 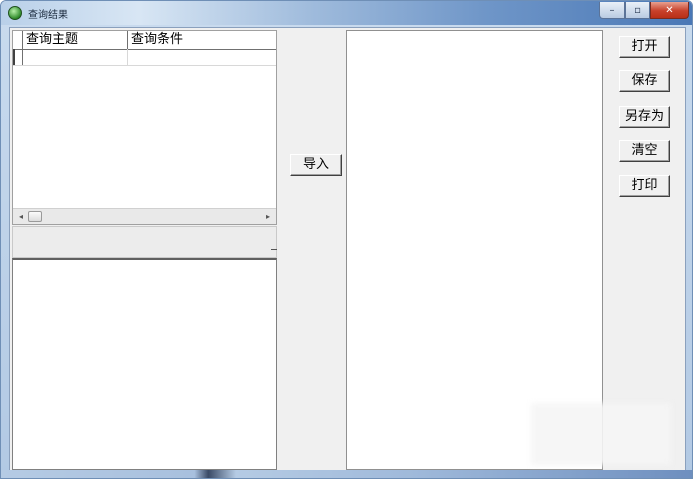 I want to click on app-icon, so click(x=15, y=13).